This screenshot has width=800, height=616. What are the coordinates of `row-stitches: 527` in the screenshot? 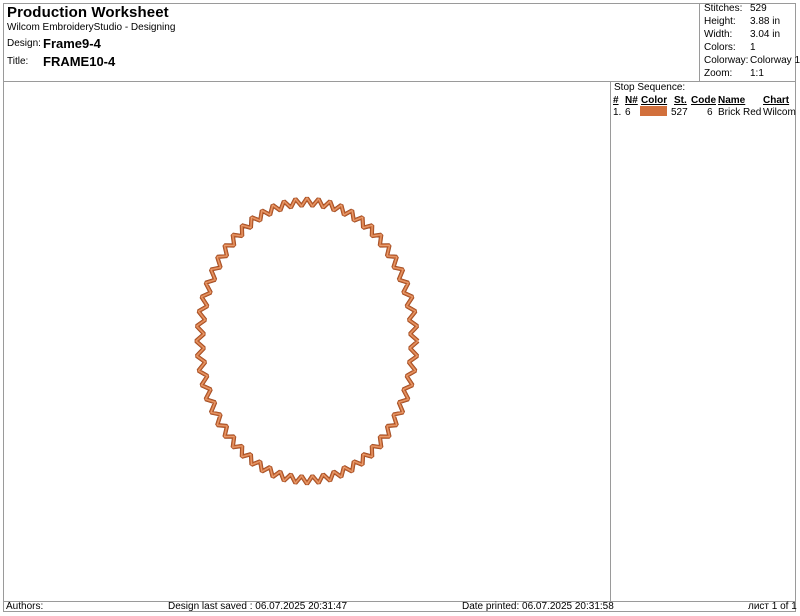 It's located at (679, 112).